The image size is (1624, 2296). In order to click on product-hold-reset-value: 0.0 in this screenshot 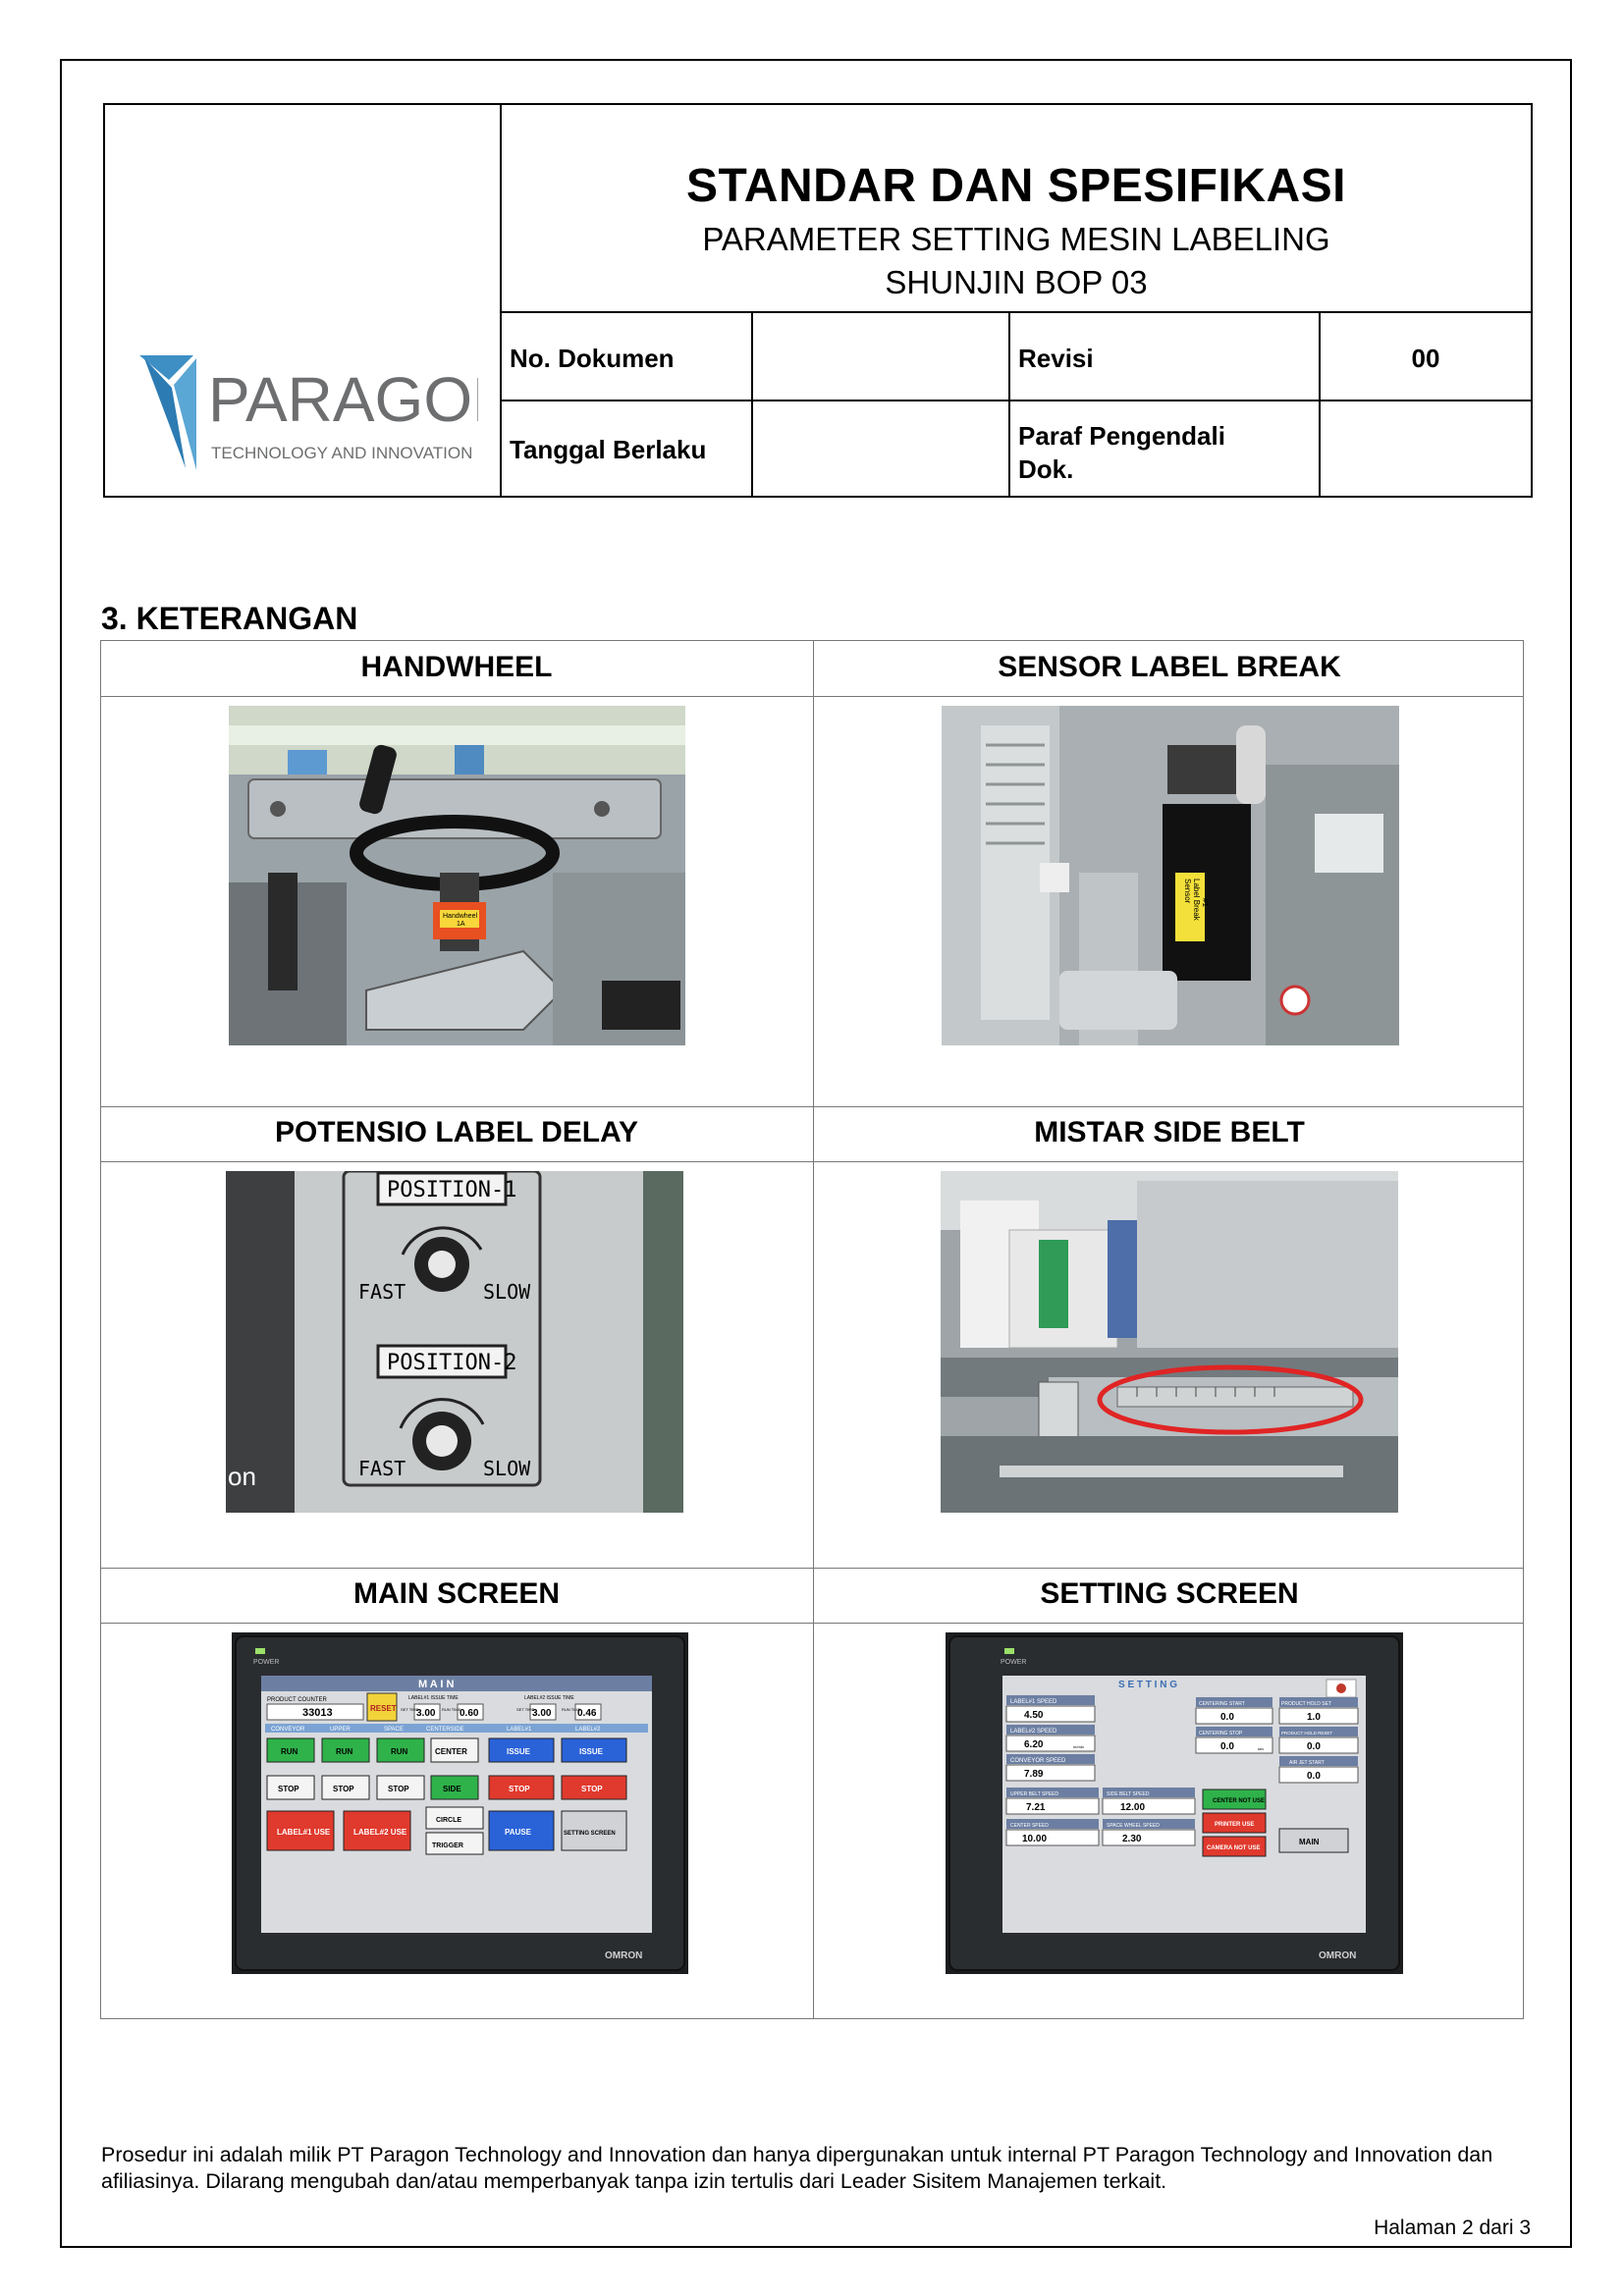, I will do `click(1314, 1746)`.